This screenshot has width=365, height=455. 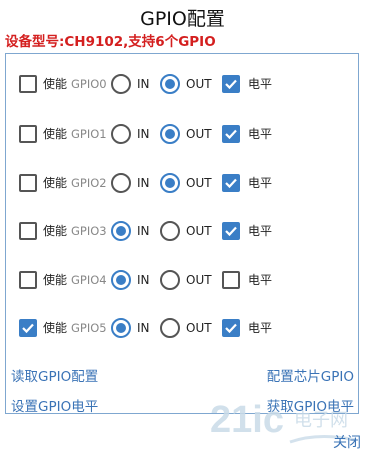 What do you see at coordinates (89, 231) in the screenshot?
I see `gpio-name: GPIO3` at bounding box center [89, 231].